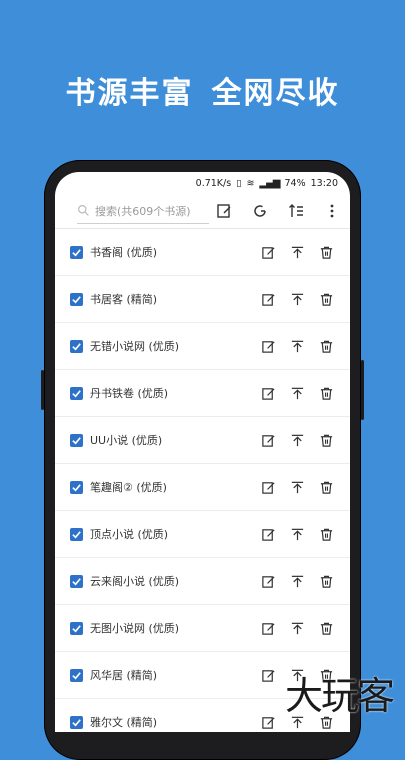 The image size is (405, 760). I want to click on watermark: 大玩客, so click(339, 696).